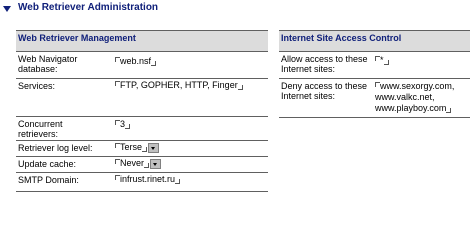  Describe the element at coordinates (236, 9) in the screenshot. I see `section-header: Web Retriever Administration` at that location.